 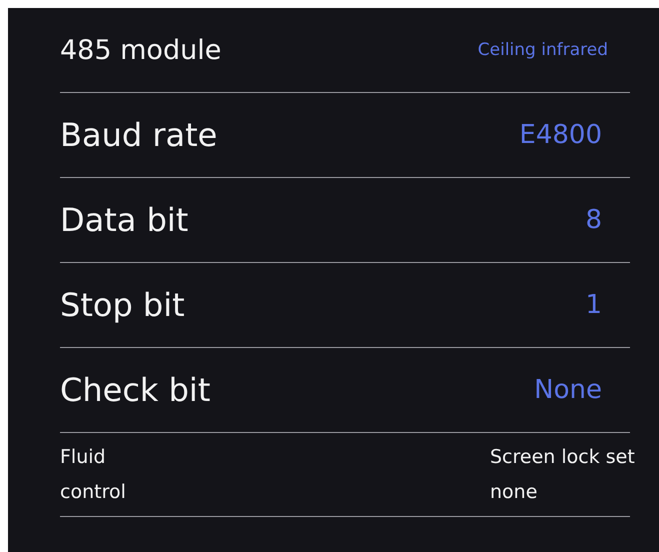 I want to click on setting-value: Screen lock set none, so click(x=563, y=474).